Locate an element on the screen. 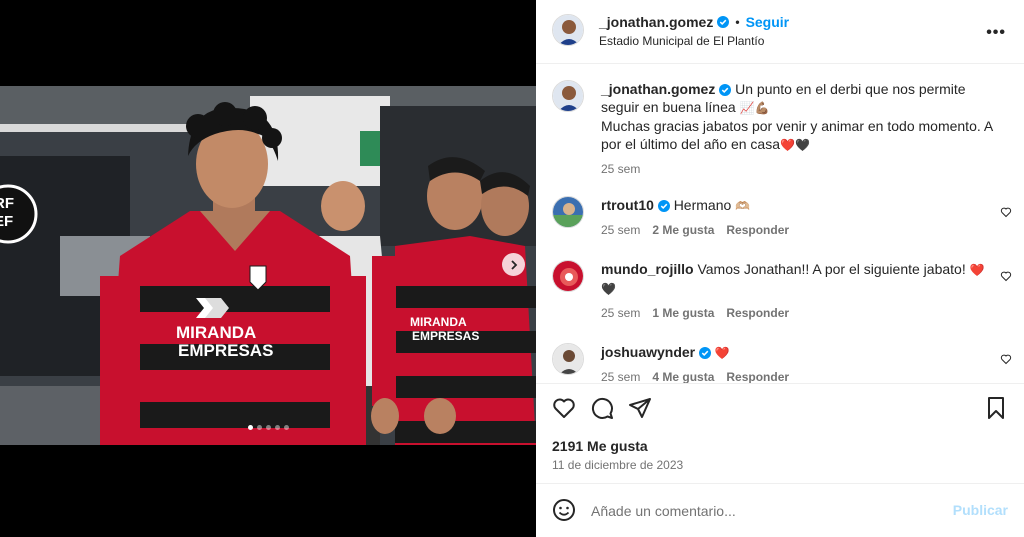  comment-emoji: 🫶🏼 is located at coordinates (743, 206).